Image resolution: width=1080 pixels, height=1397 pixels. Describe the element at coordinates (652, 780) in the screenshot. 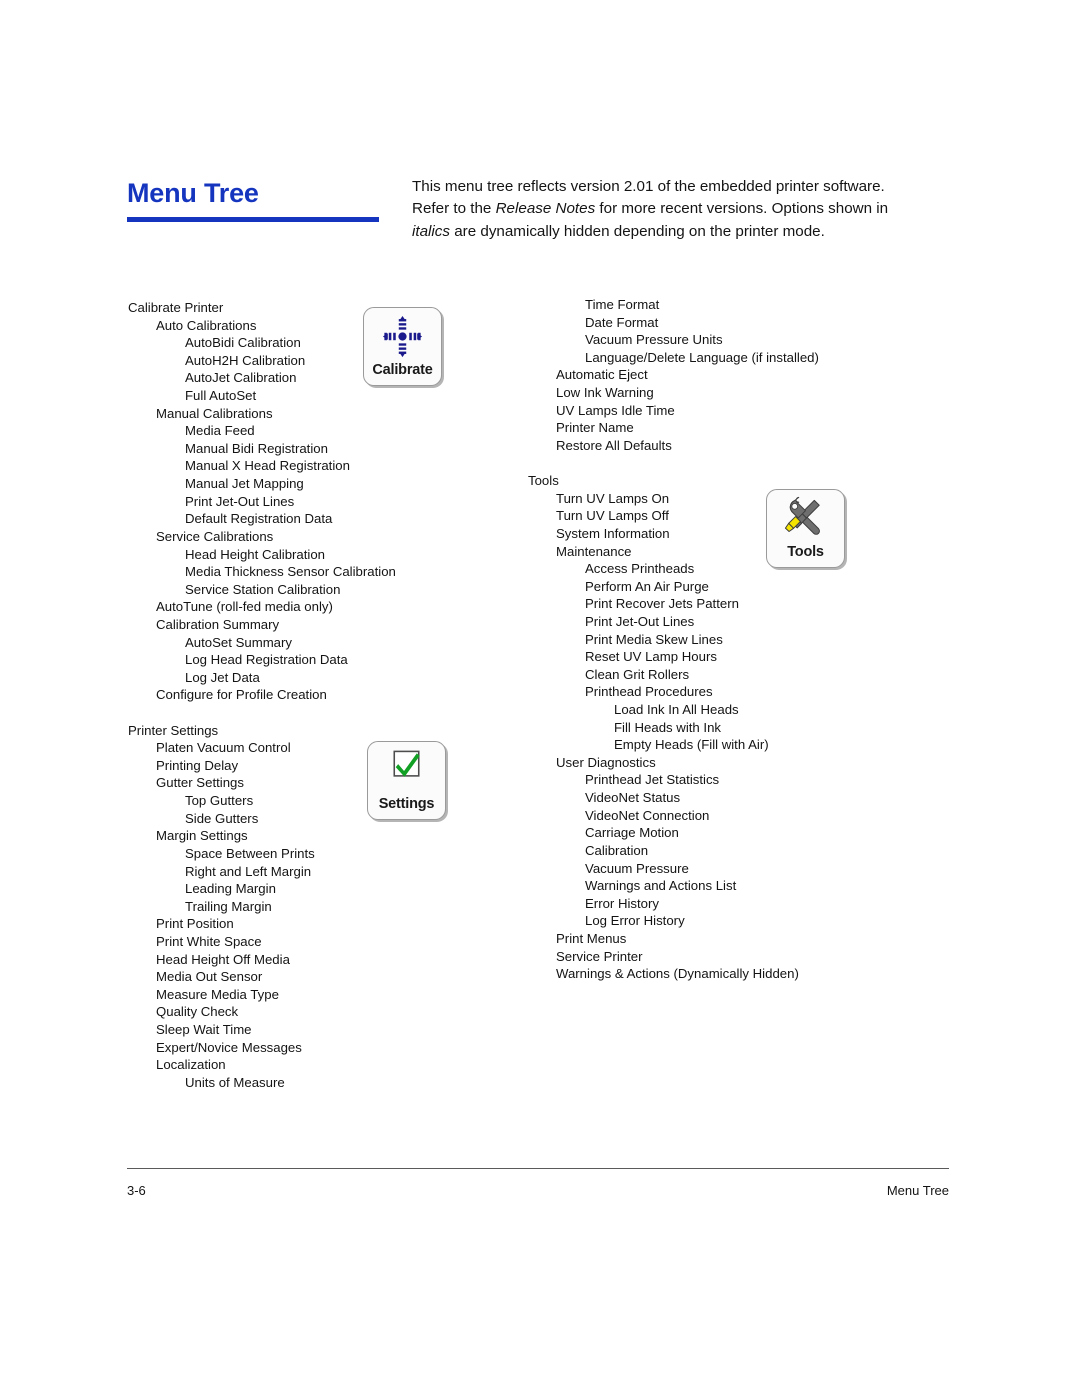

I see `menu-tree-item: Printhead Jet Statistics` at that location.